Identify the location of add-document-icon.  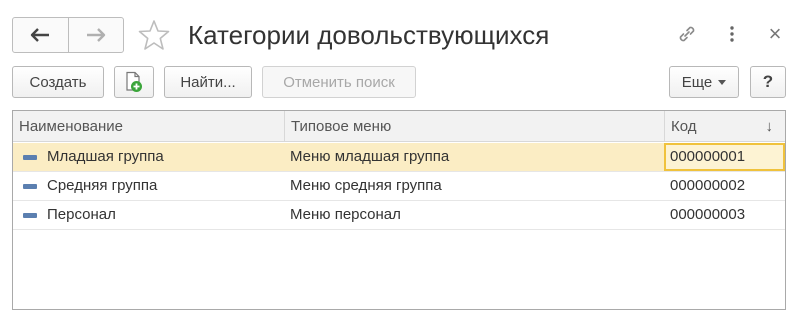
(134, 81).